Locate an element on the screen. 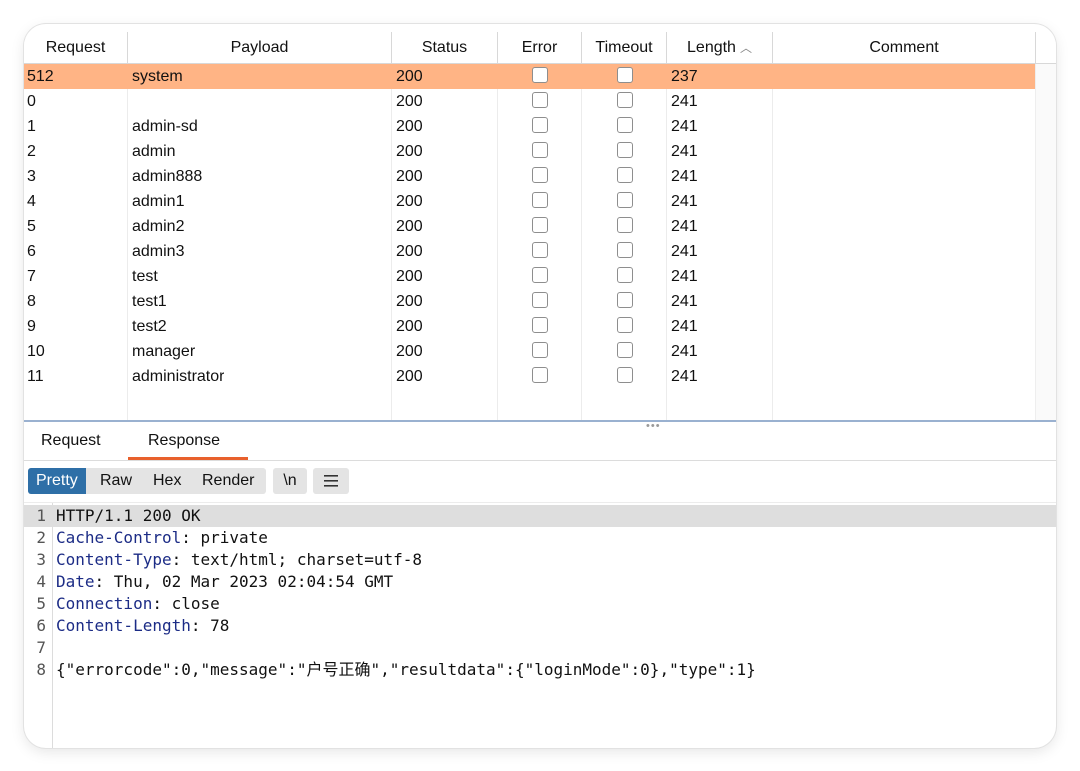 This screenshot has height=771, width=1080. pretty-button: Pretty is located at coordinates (57, 481).